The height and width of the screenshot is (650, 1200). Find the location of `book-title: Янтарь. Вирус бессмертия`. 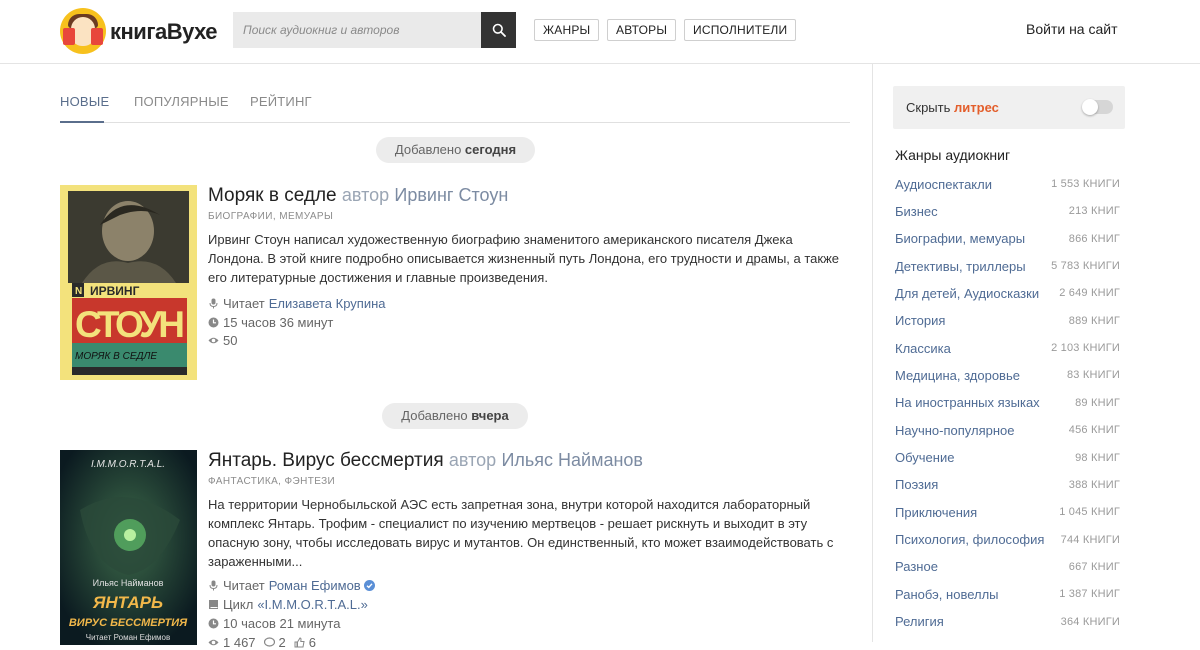

book-title: Янтарь. Вирус бессмертия is located at coordinates (326, 460).